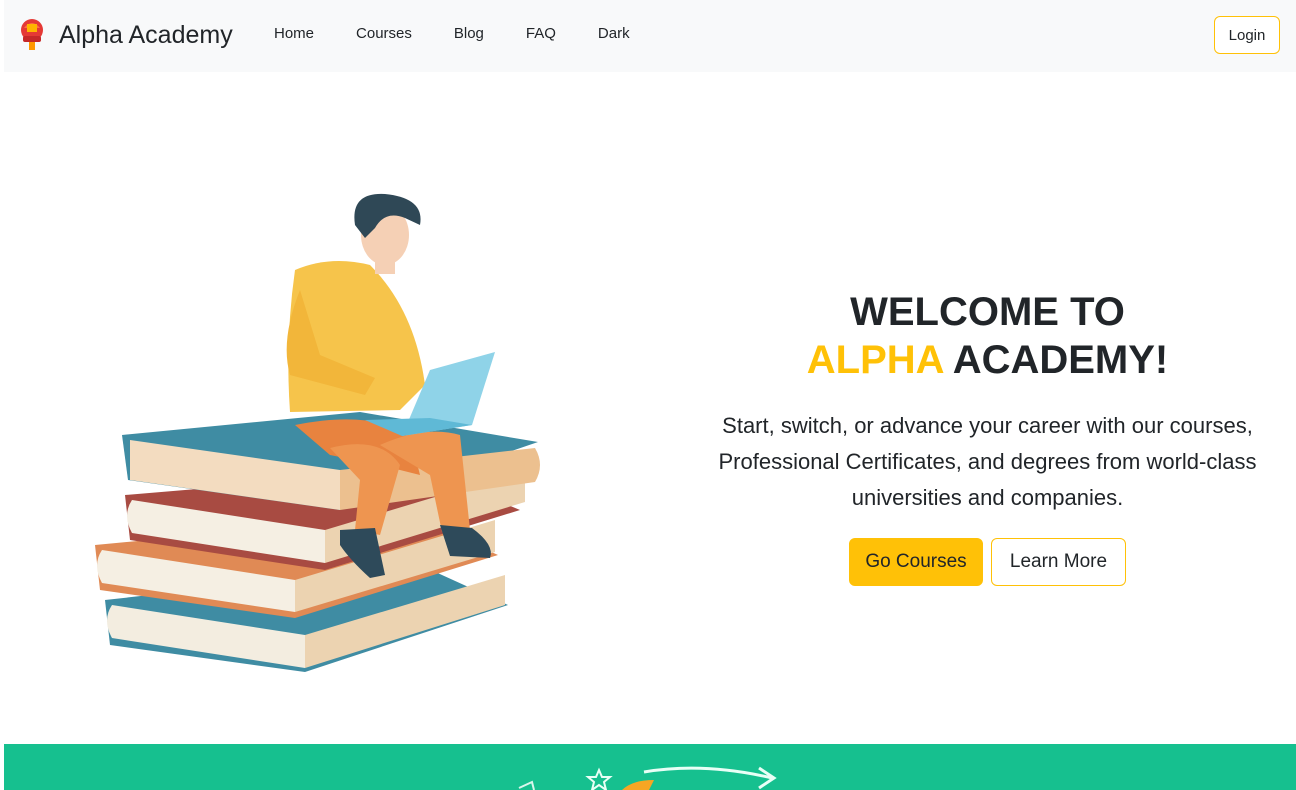  I want to click on learn-more-button: Learn More, so click(1058, 562).